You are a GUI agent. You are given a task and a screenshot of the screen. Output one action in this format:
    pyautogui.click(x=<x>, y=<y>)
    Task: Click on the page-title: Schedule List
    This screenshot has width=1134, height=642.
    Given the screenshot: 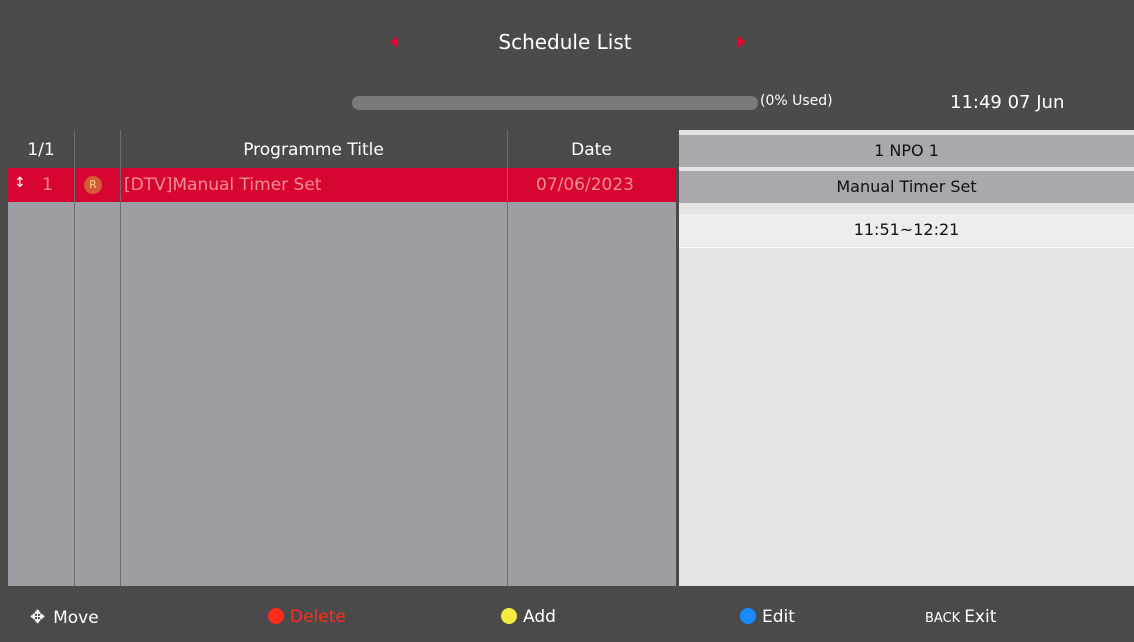 What is the action you would take?
    pyautogui.click(x=565, y=42)
    